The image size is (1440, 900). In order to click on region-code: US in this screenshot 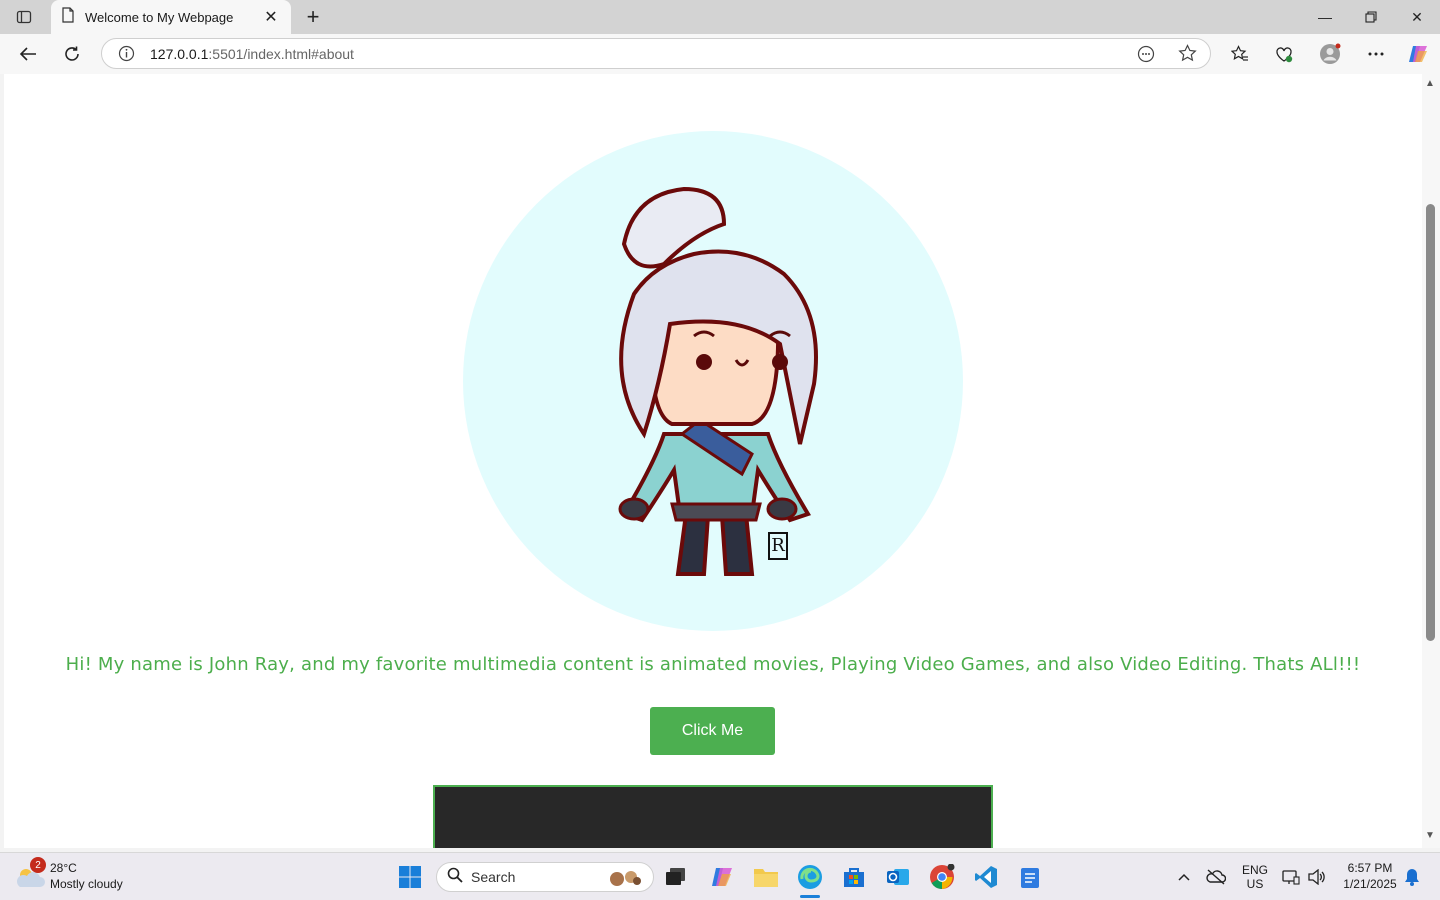, I will do `click(1255, 884)`.